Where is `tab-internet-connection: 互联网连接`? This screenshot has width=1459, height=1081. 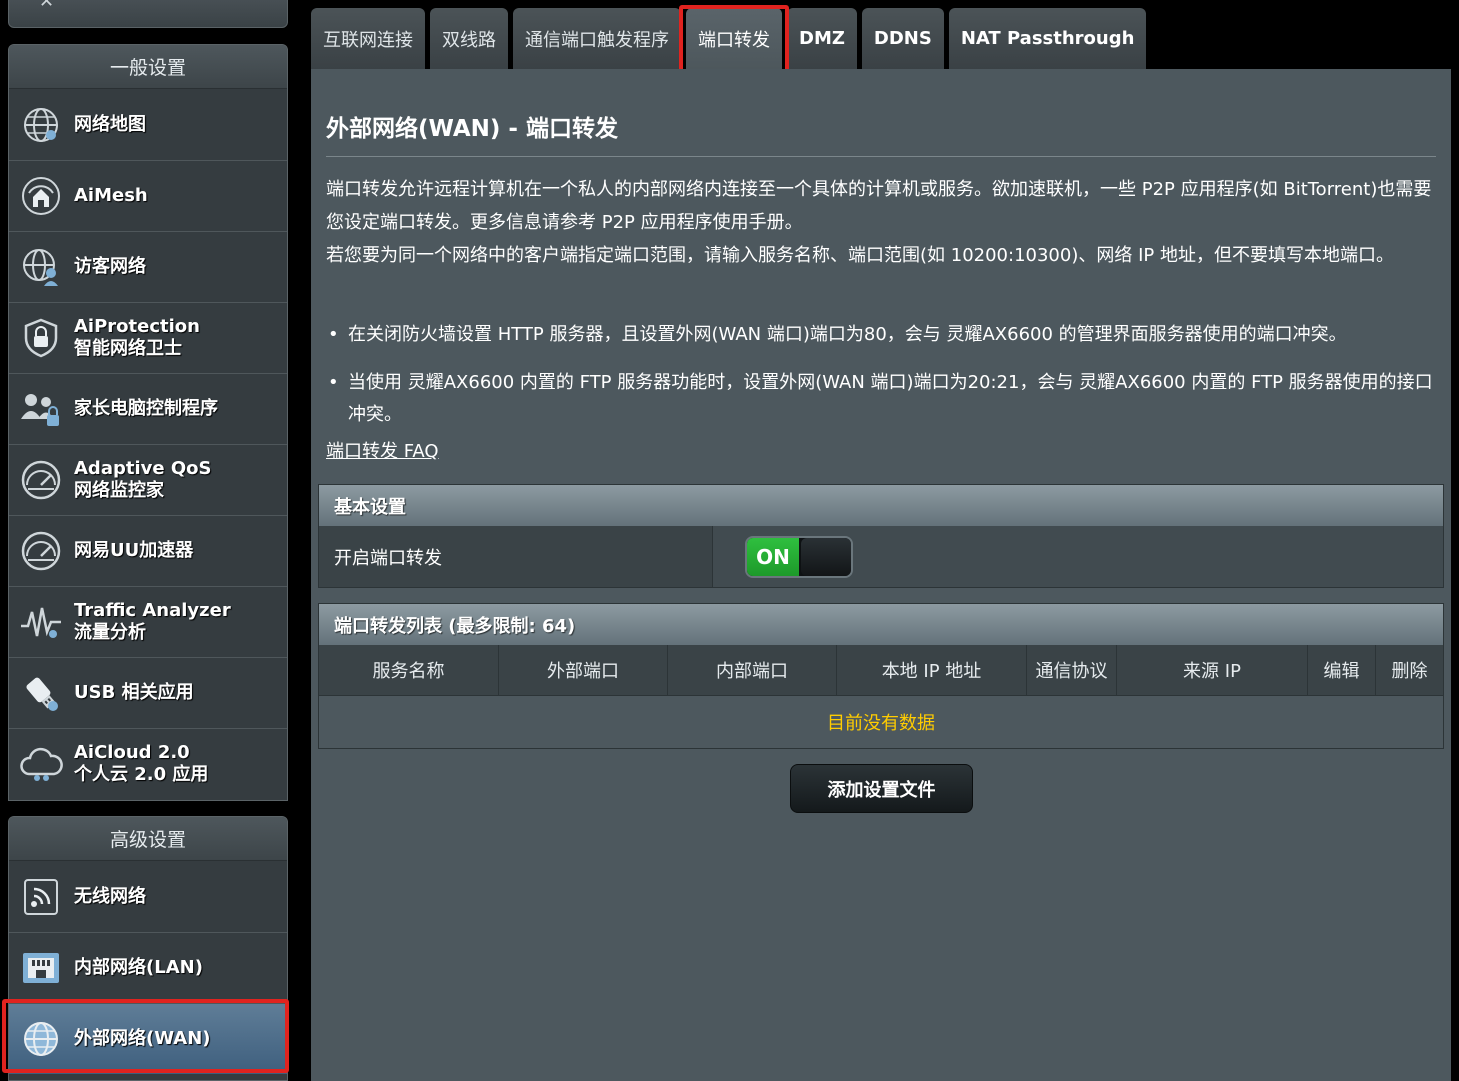
tab-internet-connection: 互联网连接 is located at coordinates (368, 38).